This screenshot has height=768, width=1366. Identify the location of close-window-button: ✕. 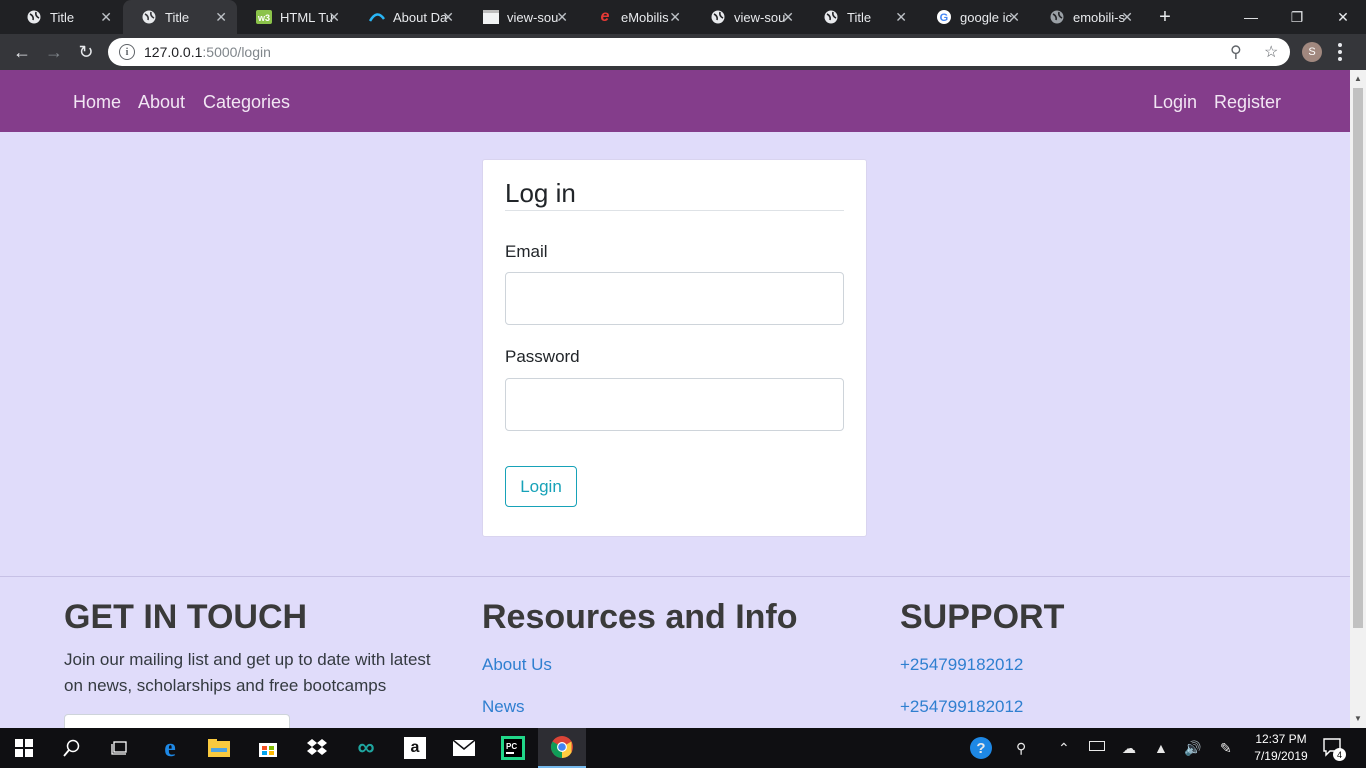
(1343, 17).